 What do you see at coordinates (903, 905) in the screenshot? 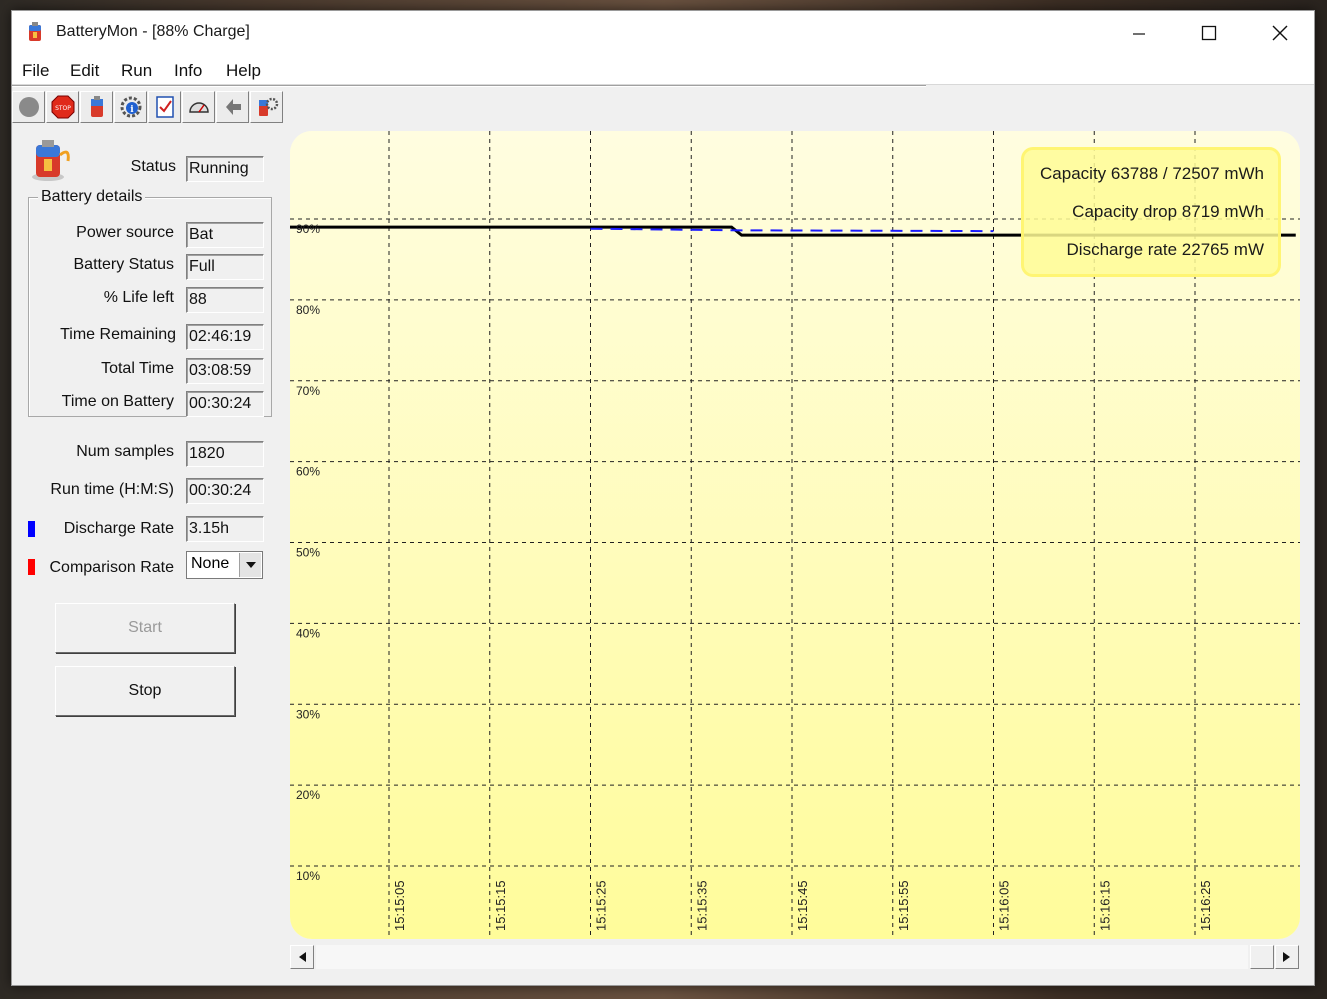
I see `x-tick-label: 15:15:55` at bounding box center [903, 905].